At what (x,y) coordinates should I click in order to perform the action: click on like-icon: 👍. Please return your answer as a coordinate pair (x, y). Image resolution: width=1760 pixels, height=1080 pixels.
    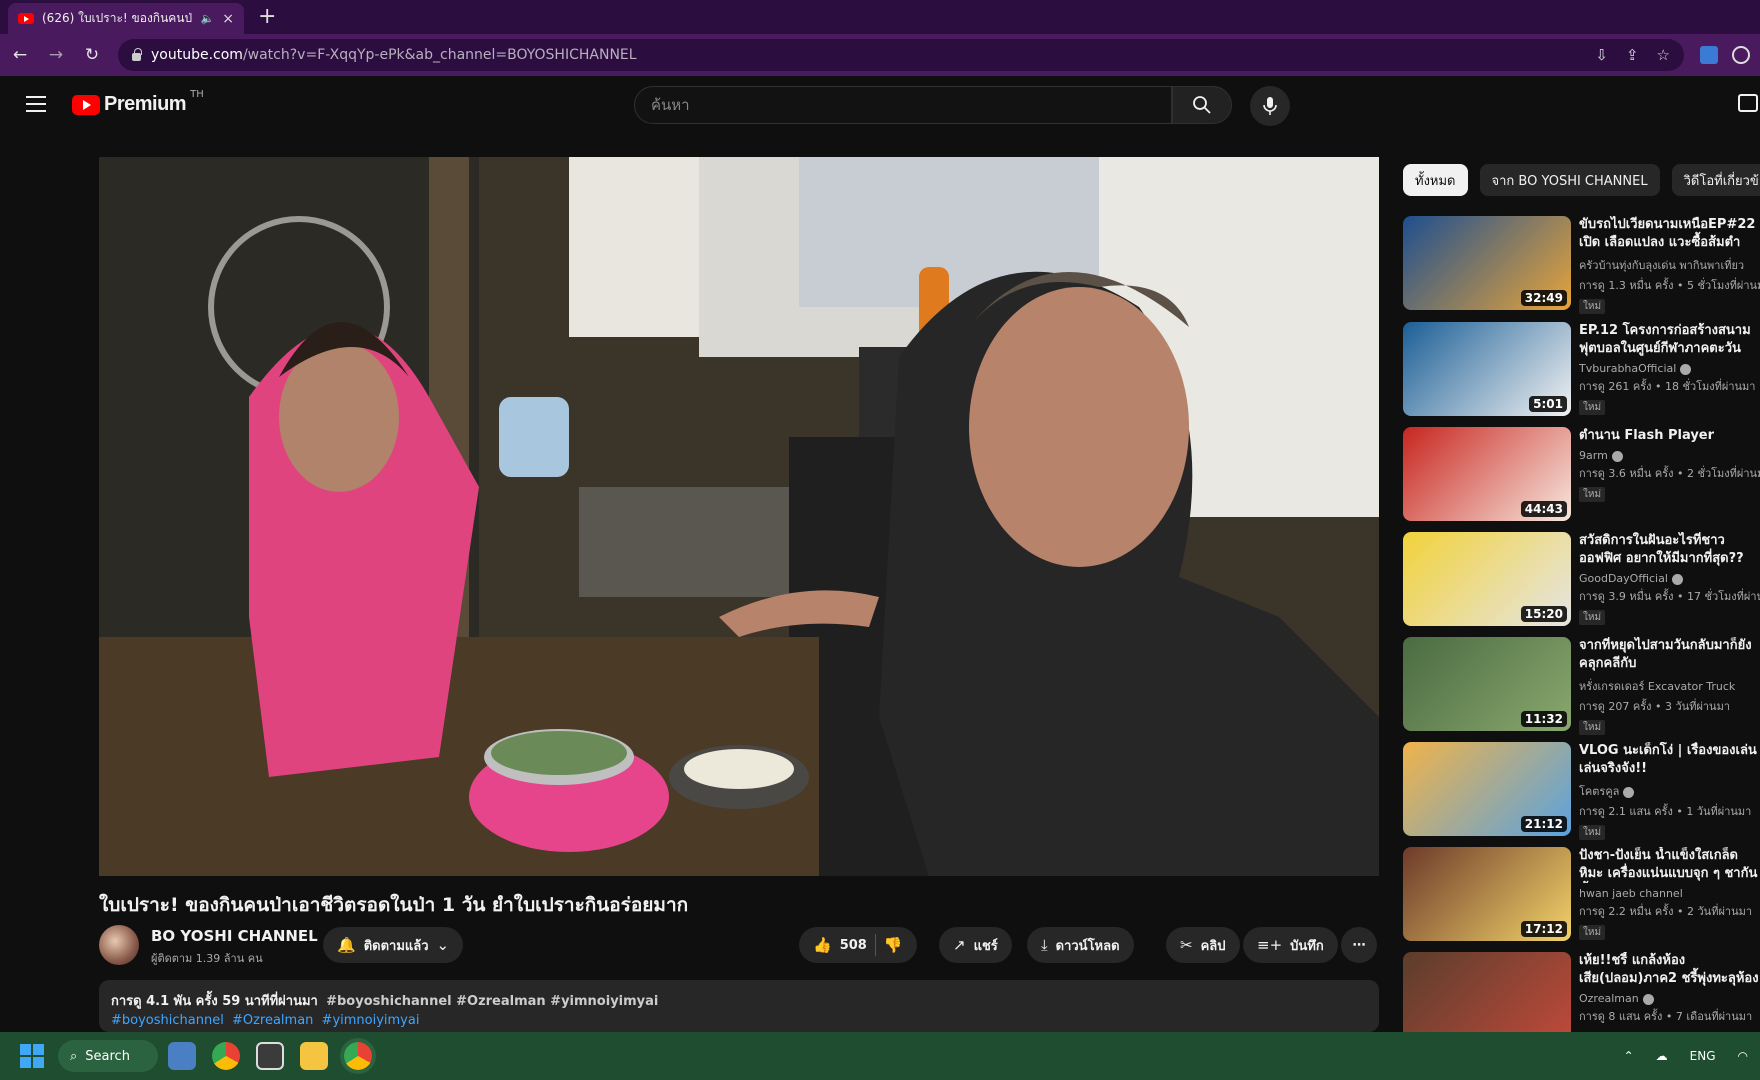
    Looking at the image, I should click on (822, 945).